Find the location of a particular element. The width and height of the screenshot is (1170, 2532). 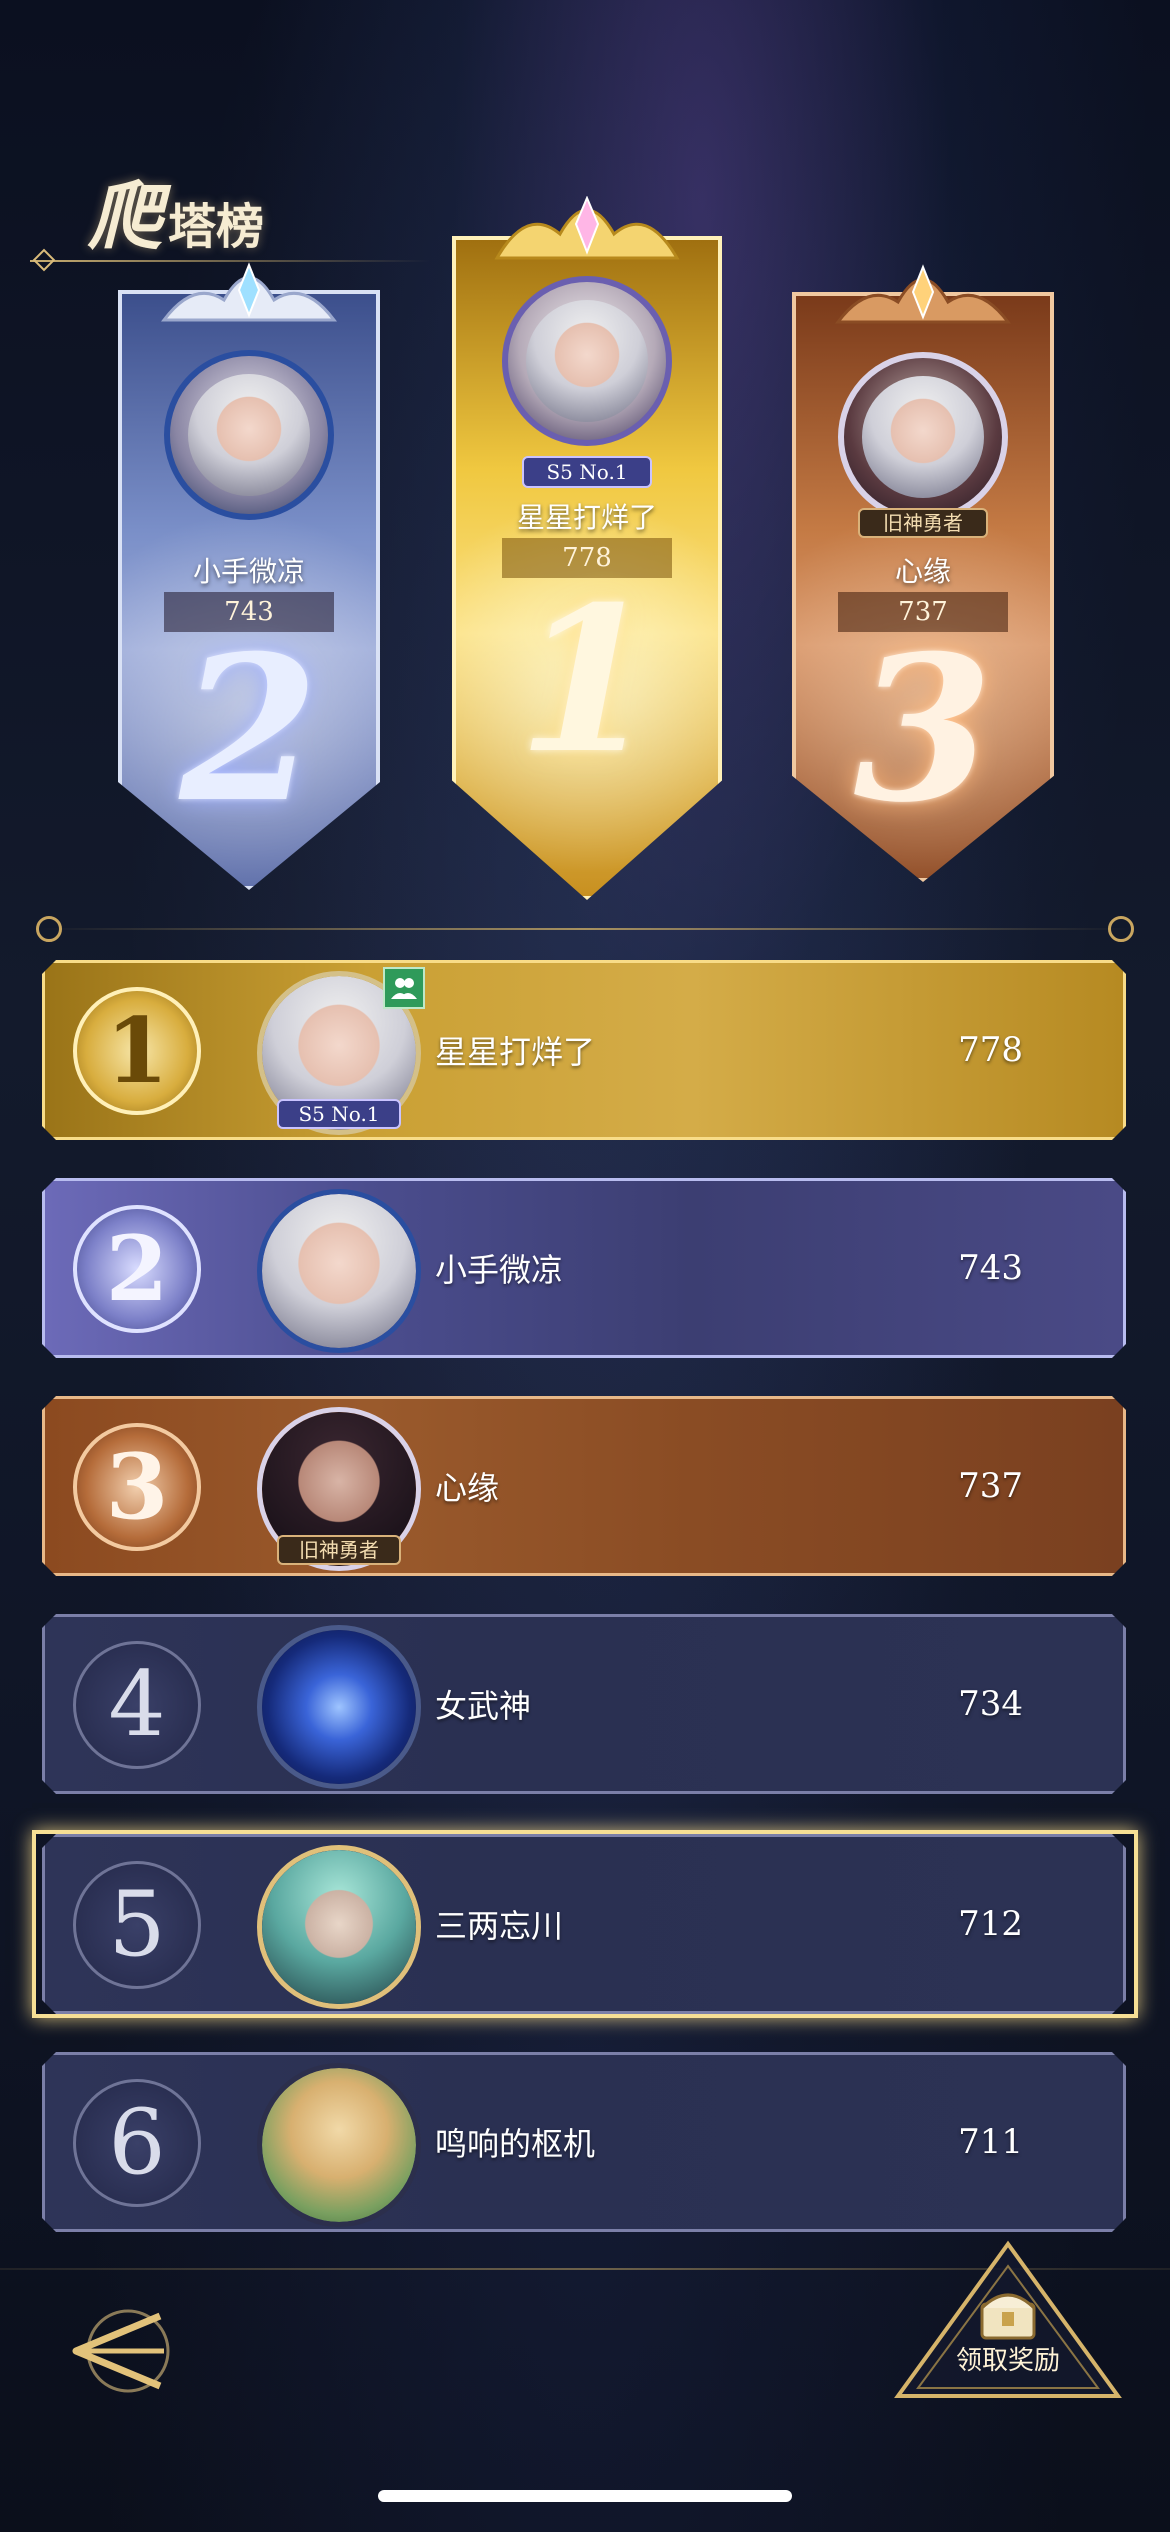

rank-number: 3 is located at coordinates (923, 729).